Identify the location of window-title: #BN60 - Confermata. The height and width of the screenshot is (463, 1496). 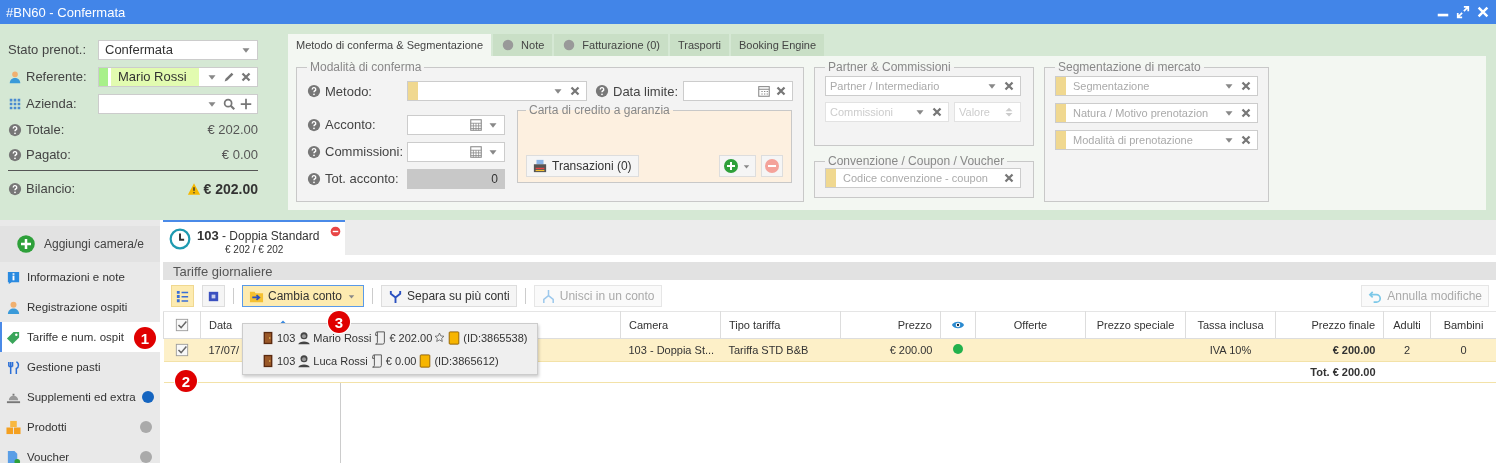
(66, 12).